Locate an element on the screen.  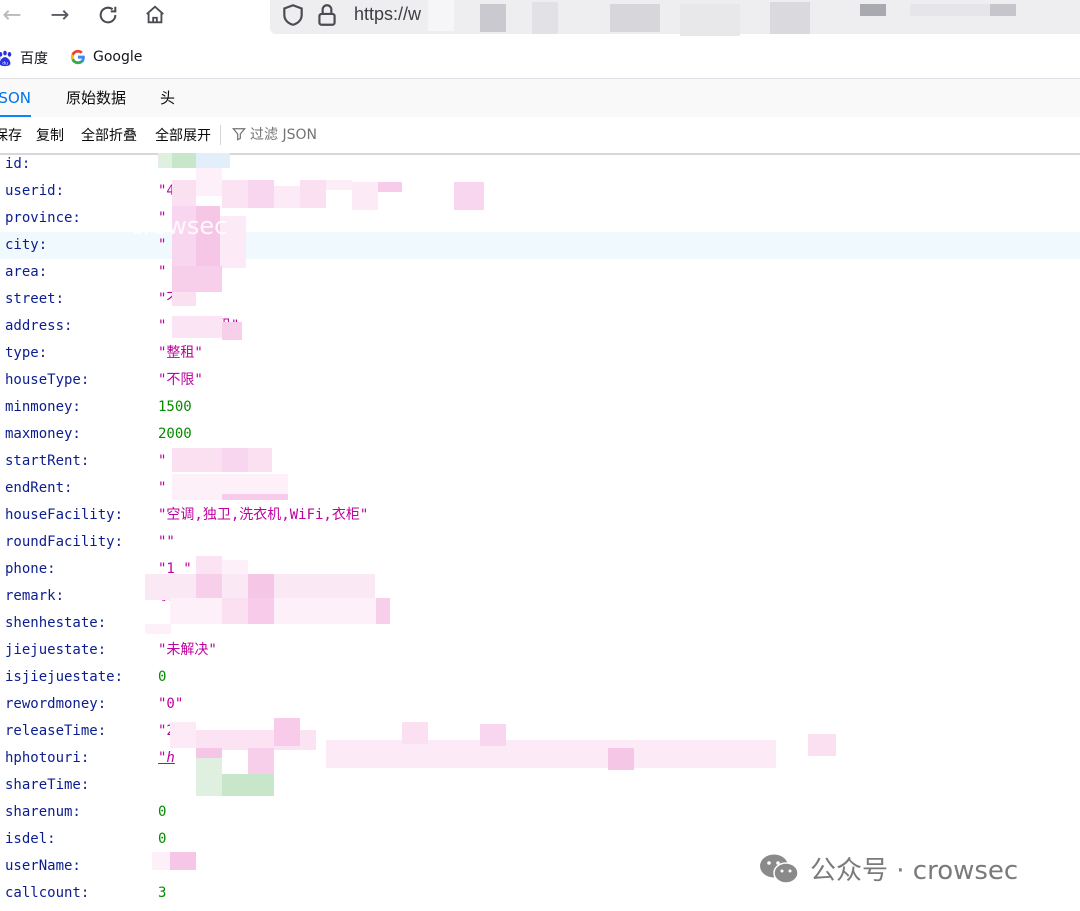
bookmarks-toolbar: du 百度 Google is located at coordinates (540, 57).